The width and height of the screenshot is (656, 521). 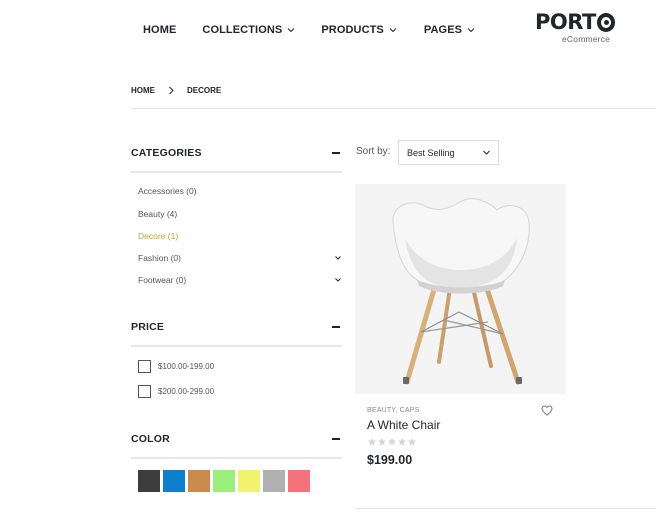 What do you see at coordinates (565, 22) in the screenshot?
I see `logo-word: PORT` at bounding box center [565, 22].